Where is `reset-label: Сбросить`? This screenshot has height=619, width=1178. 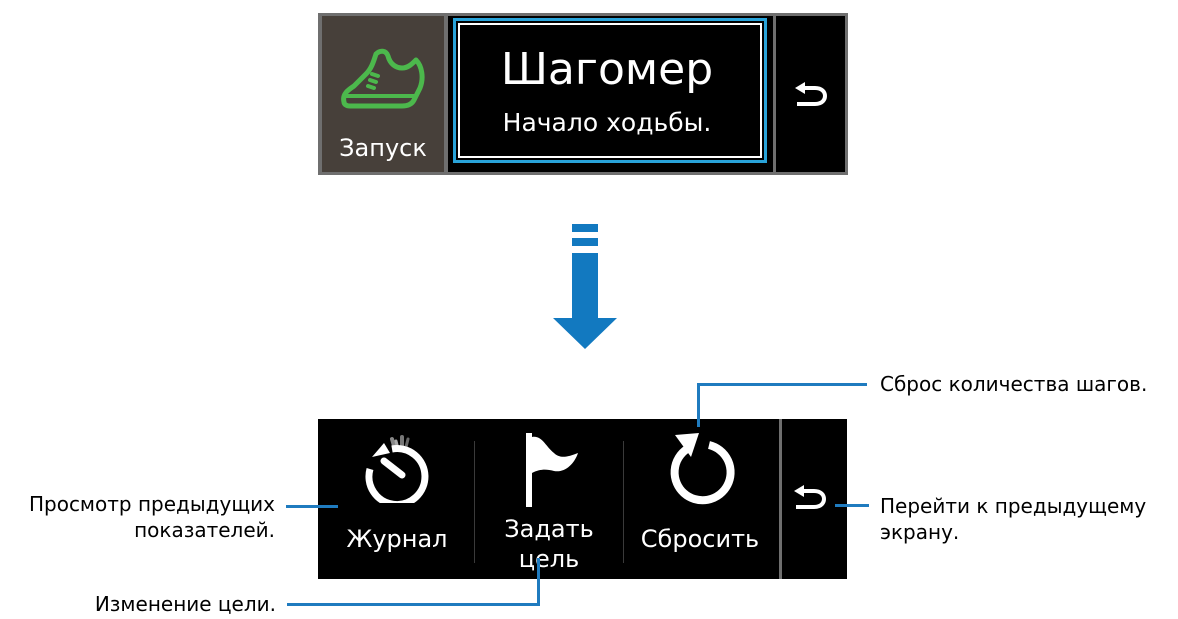
reset-label: Сбросить is located at coordinates (700, 539).